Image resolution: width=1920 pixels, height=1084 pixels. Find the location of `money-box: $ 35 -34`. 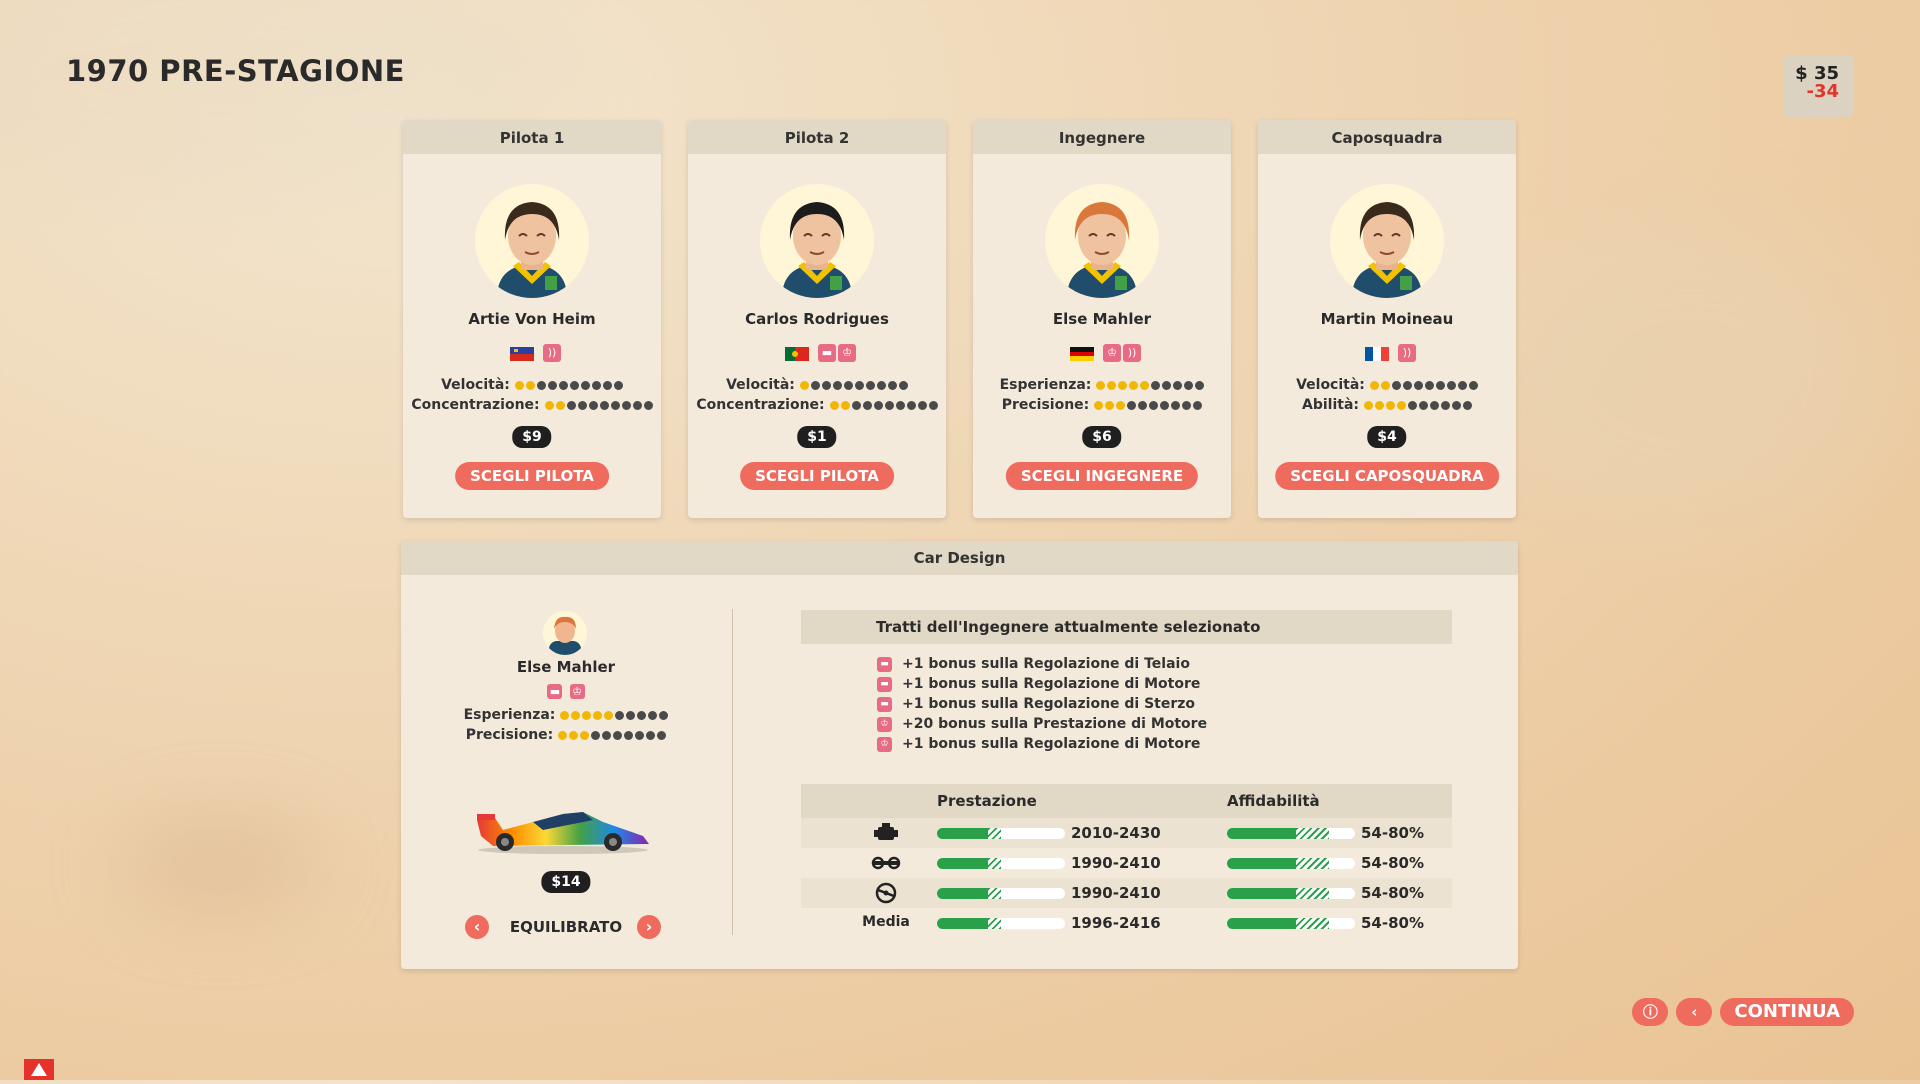

money-box: $ 35 -34 is located at coordinates (1819, 86).